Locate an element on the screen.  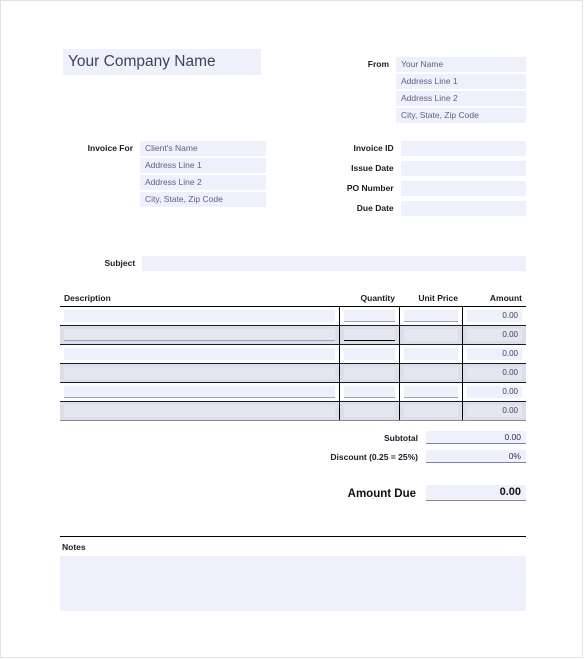
subtotal-row: Subtotal 0.00 is located at coordinates (413, 437).